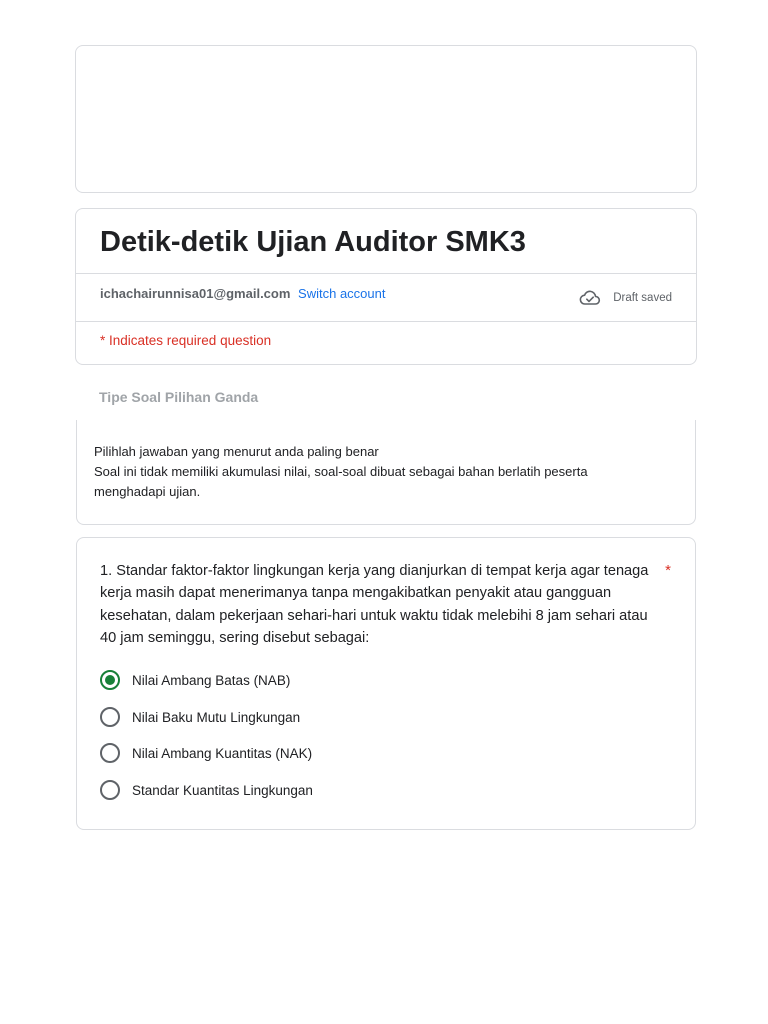  I want to click on cloud-check-icon, so click(590, 298).